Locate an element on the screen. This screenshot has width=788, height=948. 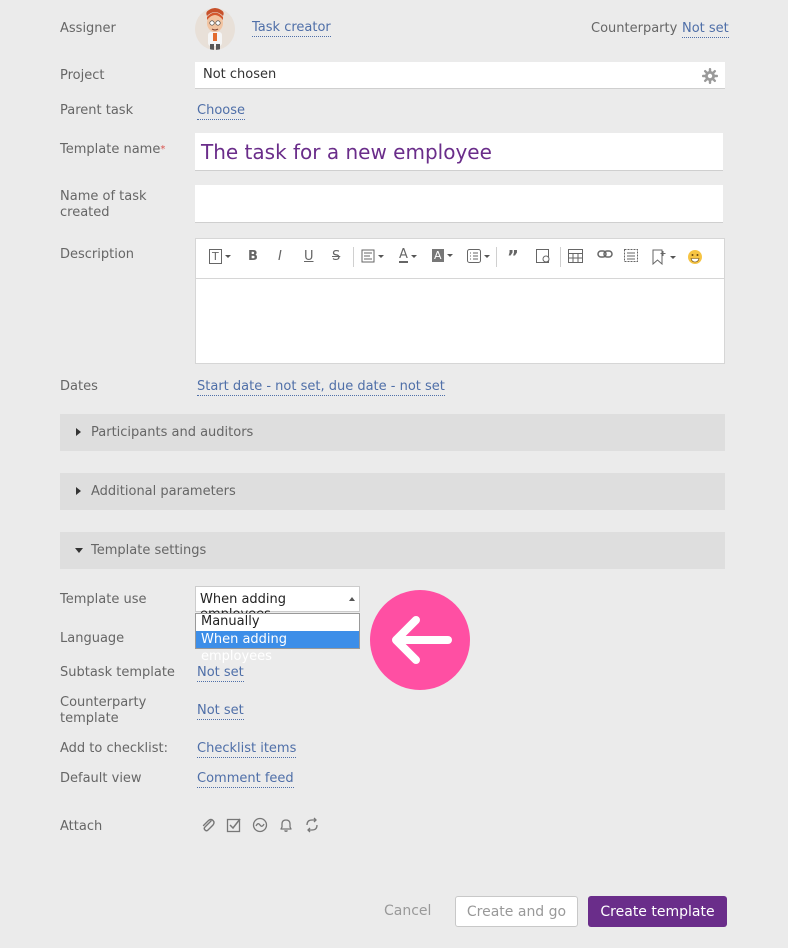
gear-icon is located at coordinates (710, 78).